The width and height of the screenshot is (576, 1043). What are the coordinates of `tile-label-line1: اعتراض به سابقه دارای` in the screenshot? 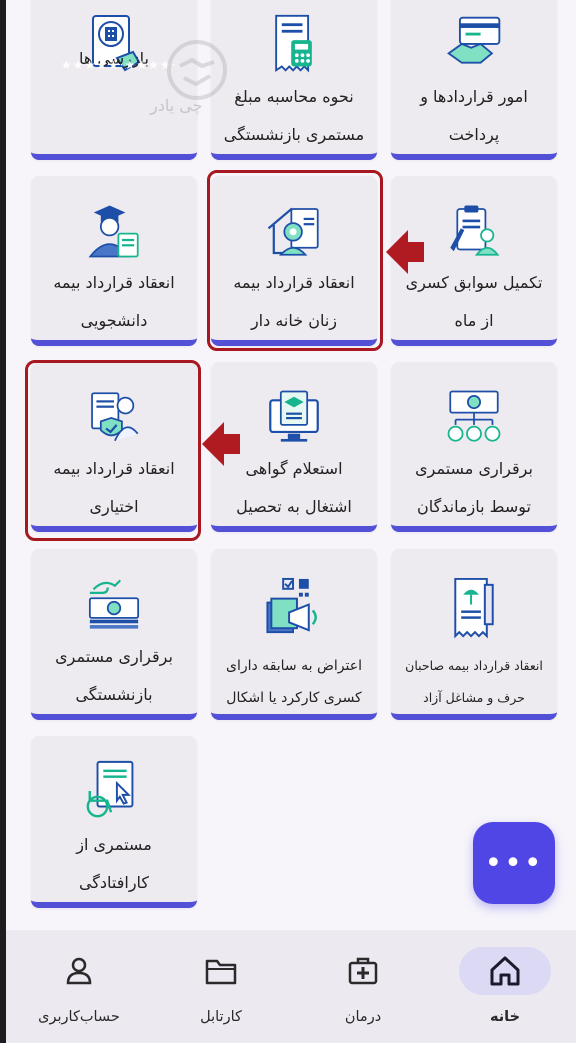 It's located at (294, 666).